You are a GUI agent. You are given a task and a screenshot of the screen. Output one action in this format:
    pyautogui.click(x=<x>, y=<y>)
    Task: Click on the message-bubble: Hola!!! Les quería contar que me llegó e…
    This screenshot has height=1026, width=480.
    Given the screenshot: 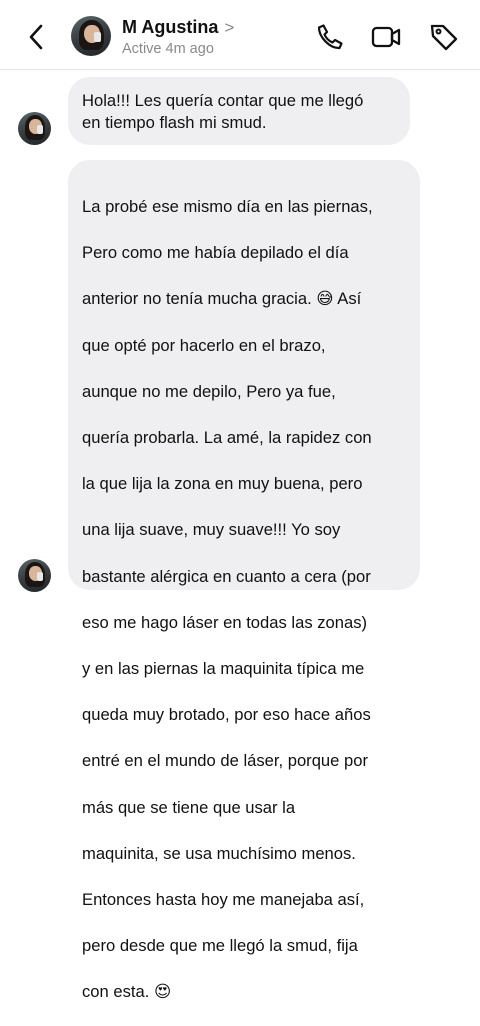 What is the action you would take?
    pyautogui.click(x=239, y=111)
    